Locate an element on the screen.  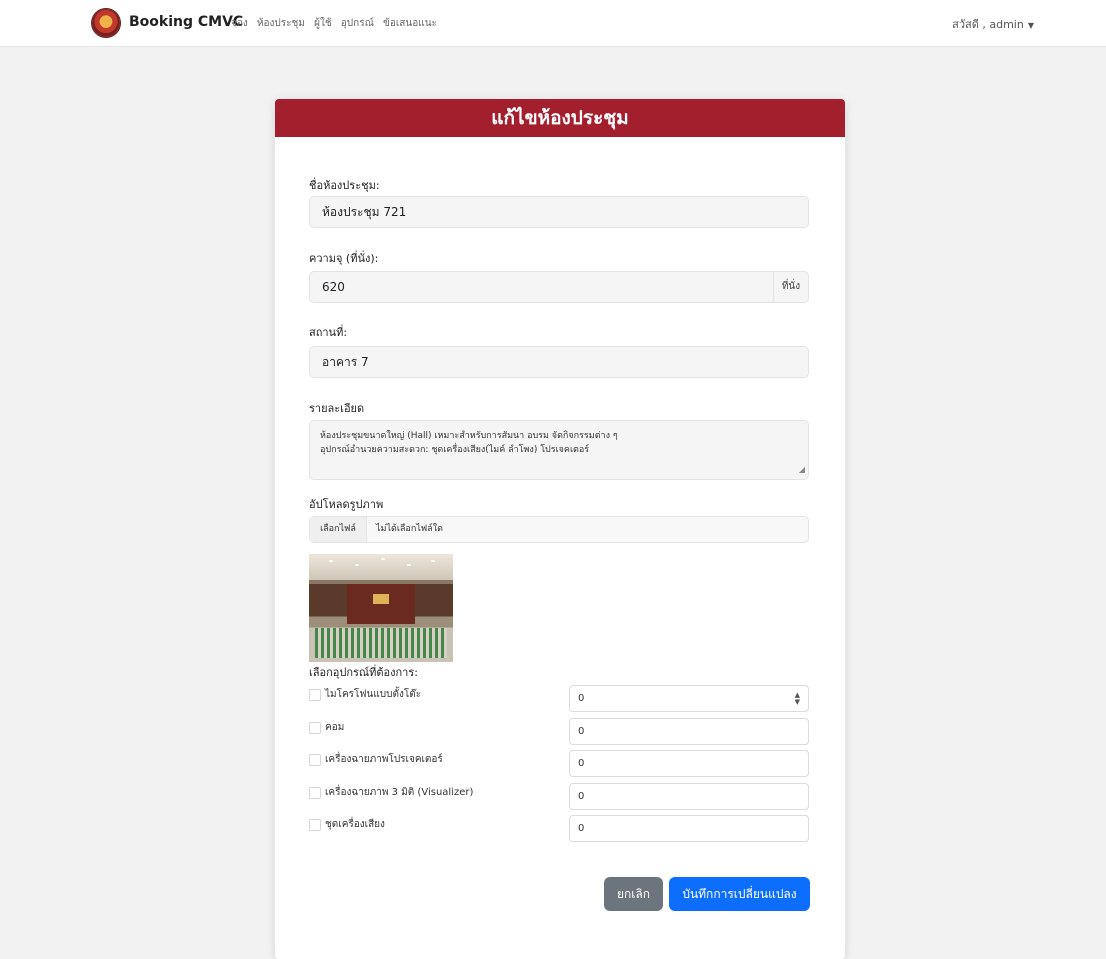
equipment-name: เครื่องฉายภาพ 3 มิติ (Visualizer) is located at coordinates (399, 792).